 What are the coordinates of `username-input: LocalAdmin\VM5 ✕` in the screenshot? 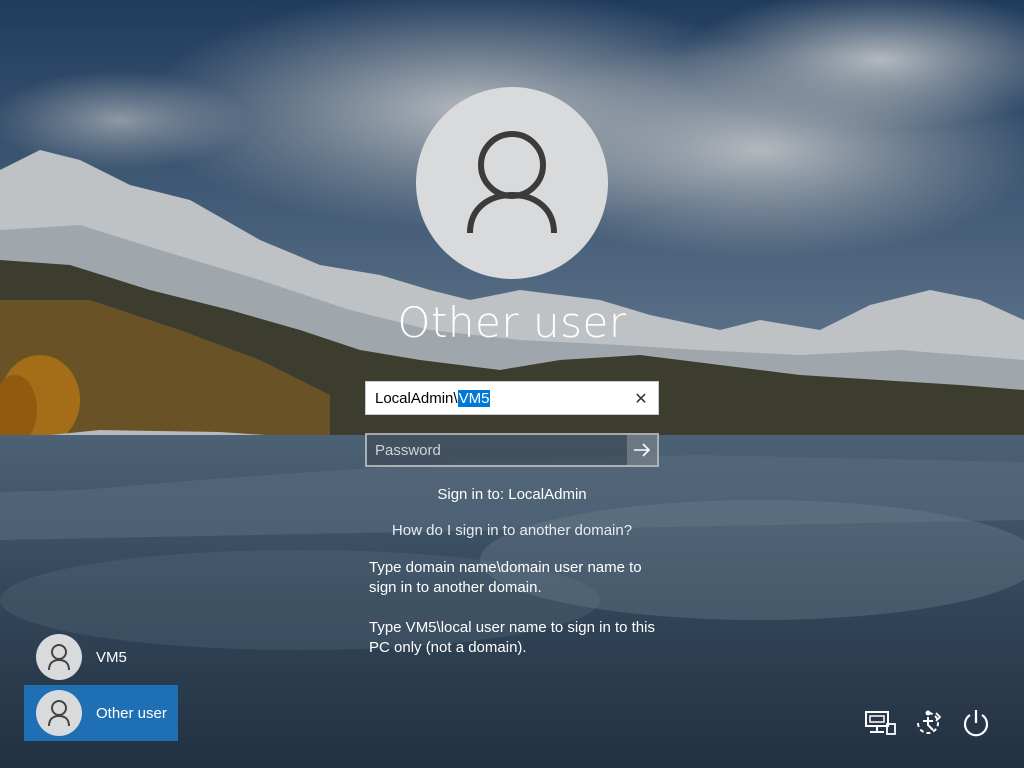 It's located at (512, 398).